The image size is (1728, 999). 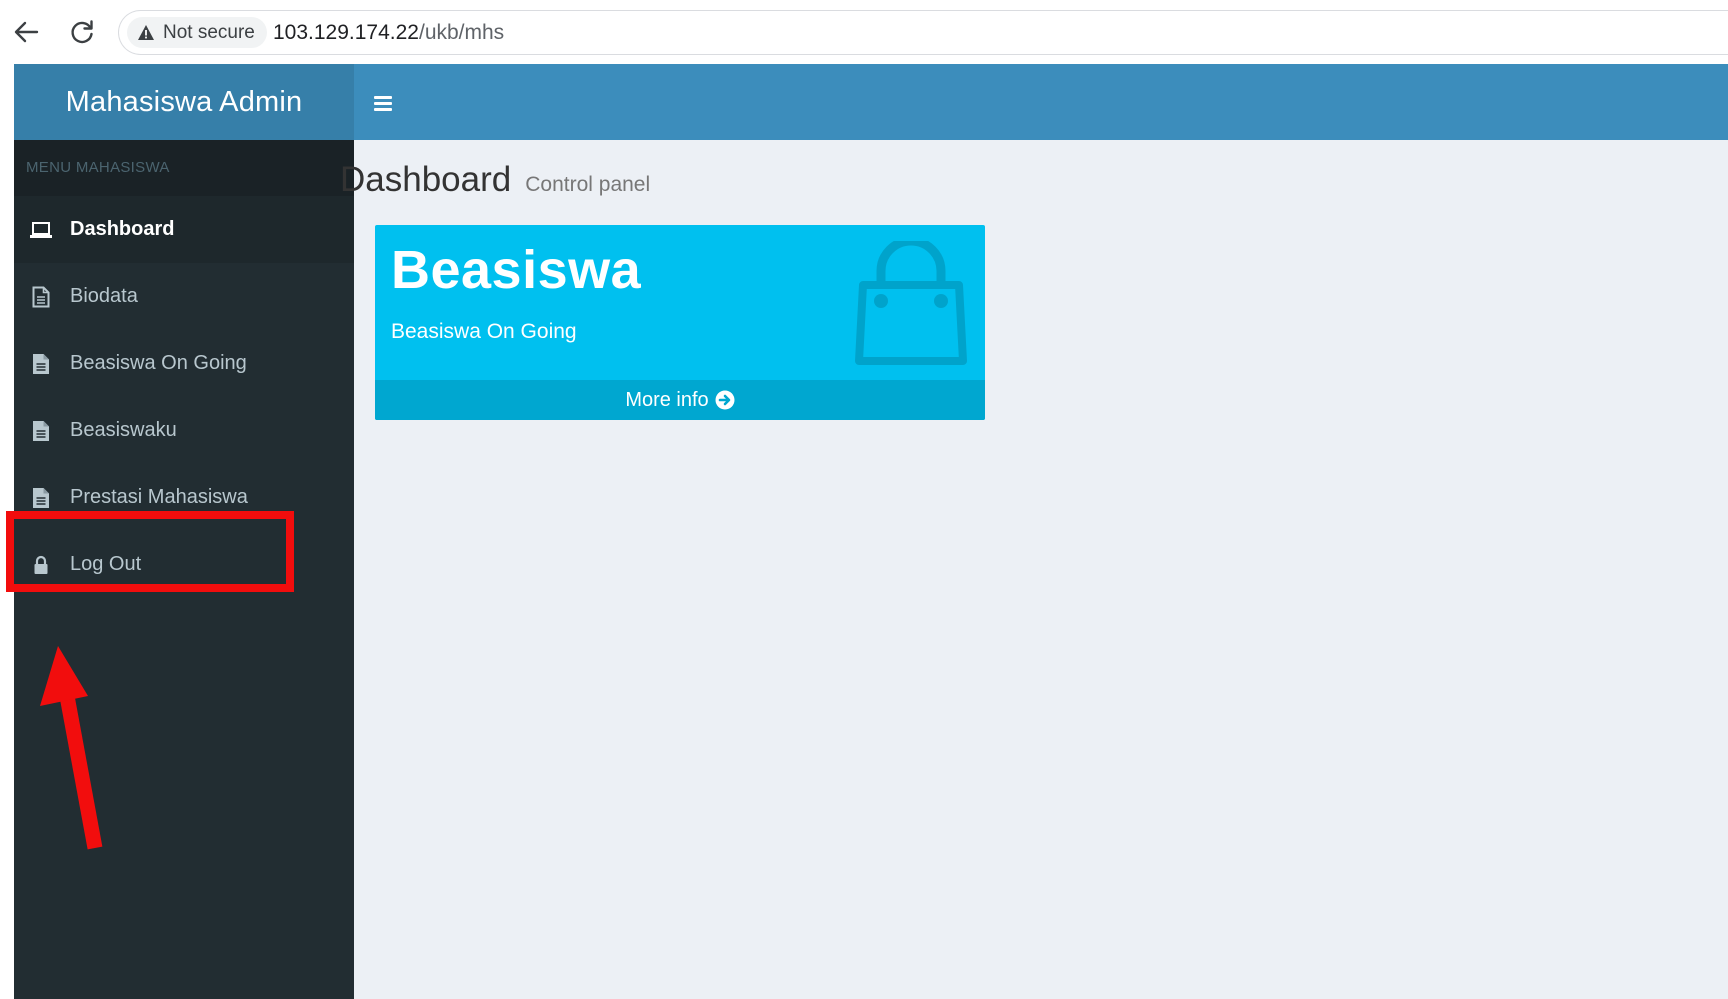 I want to click on beasiswa-card: Beasiswa Beasiswa On Going More info, so click(x=680, y=322).